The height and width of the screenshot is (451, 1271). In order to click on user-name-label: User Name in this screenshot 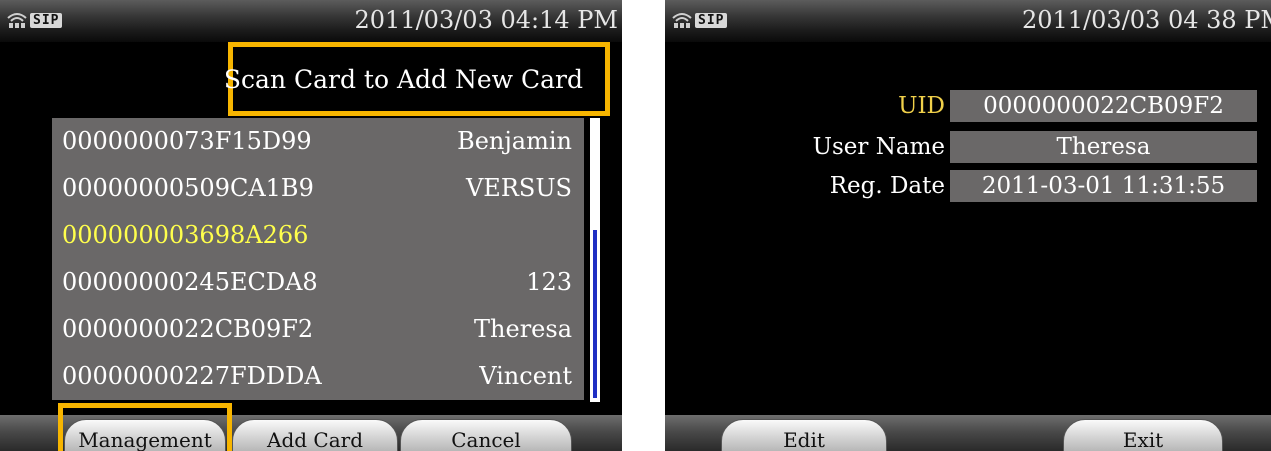, I will do `click(878, 147)`.